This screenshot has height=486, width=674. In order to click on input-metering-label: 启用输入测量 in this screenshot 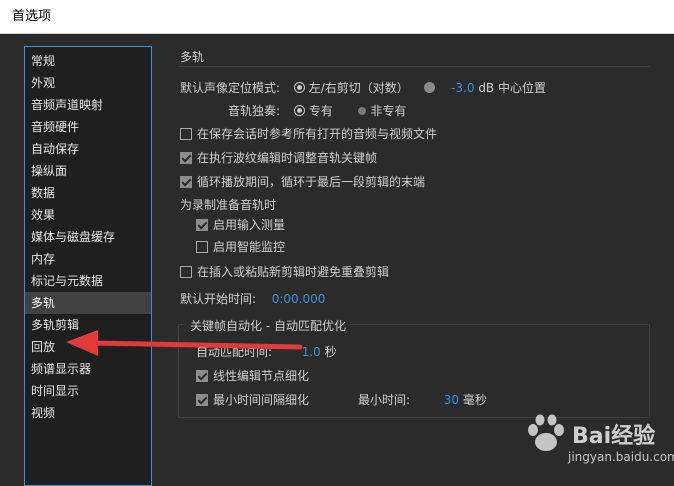, I will do `click(249, 225)`.